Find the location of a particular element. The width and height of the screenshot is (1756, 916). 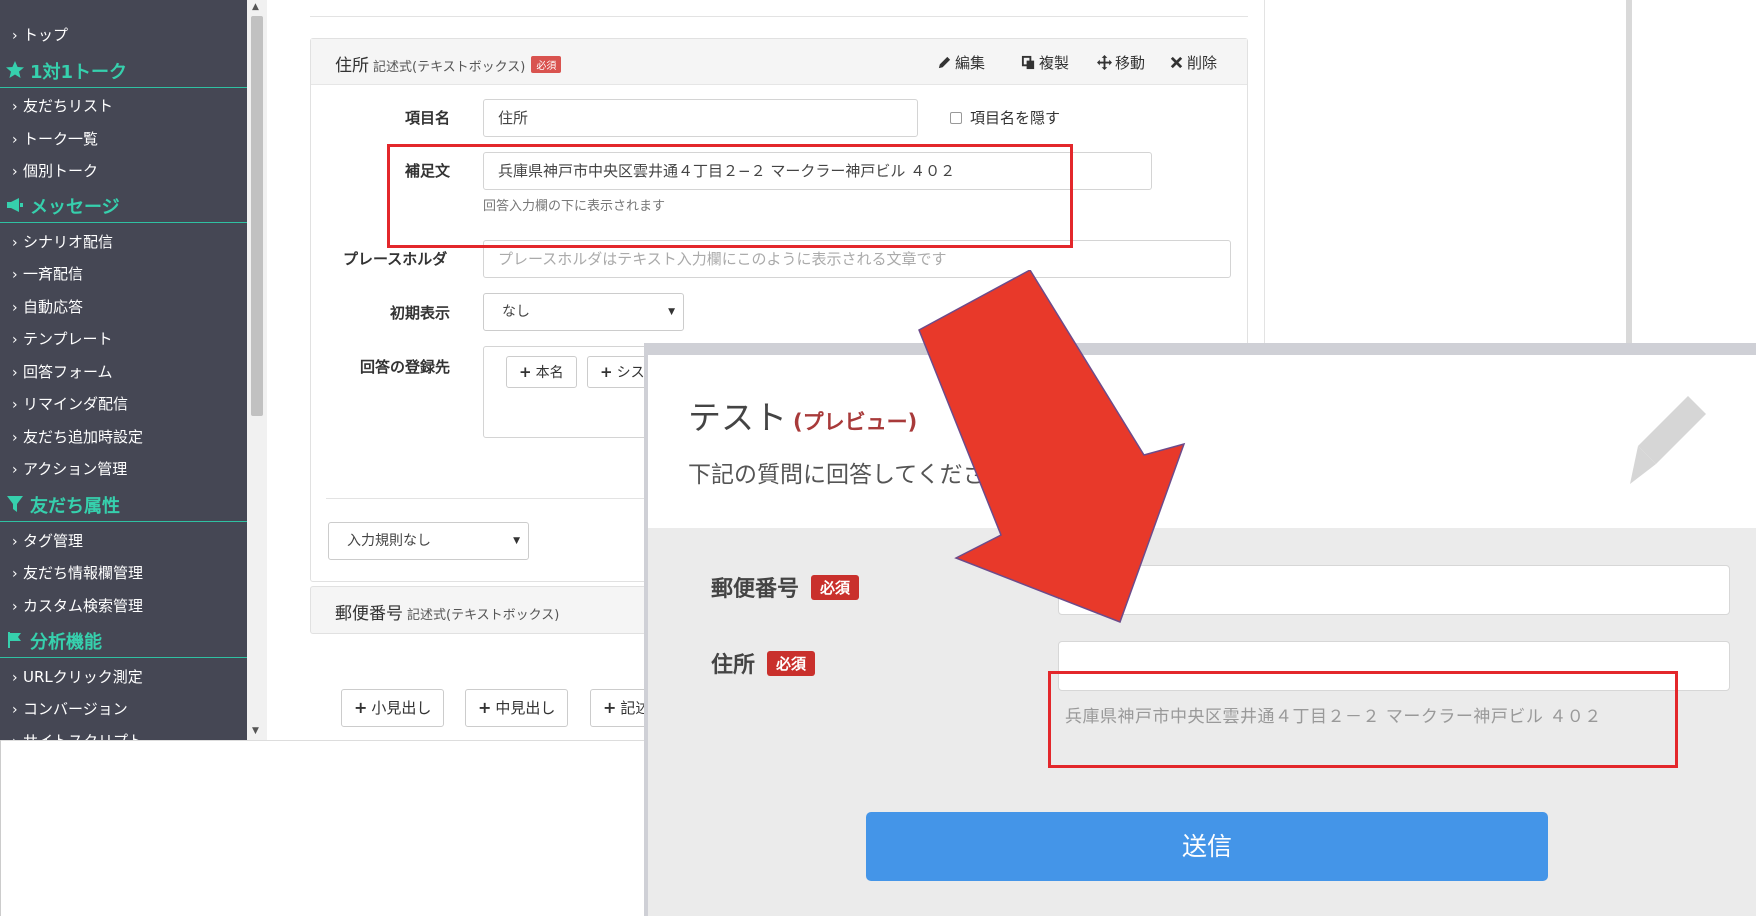

sidebar-section-analysis: 分析機能 is located at coordinates (123, 642).